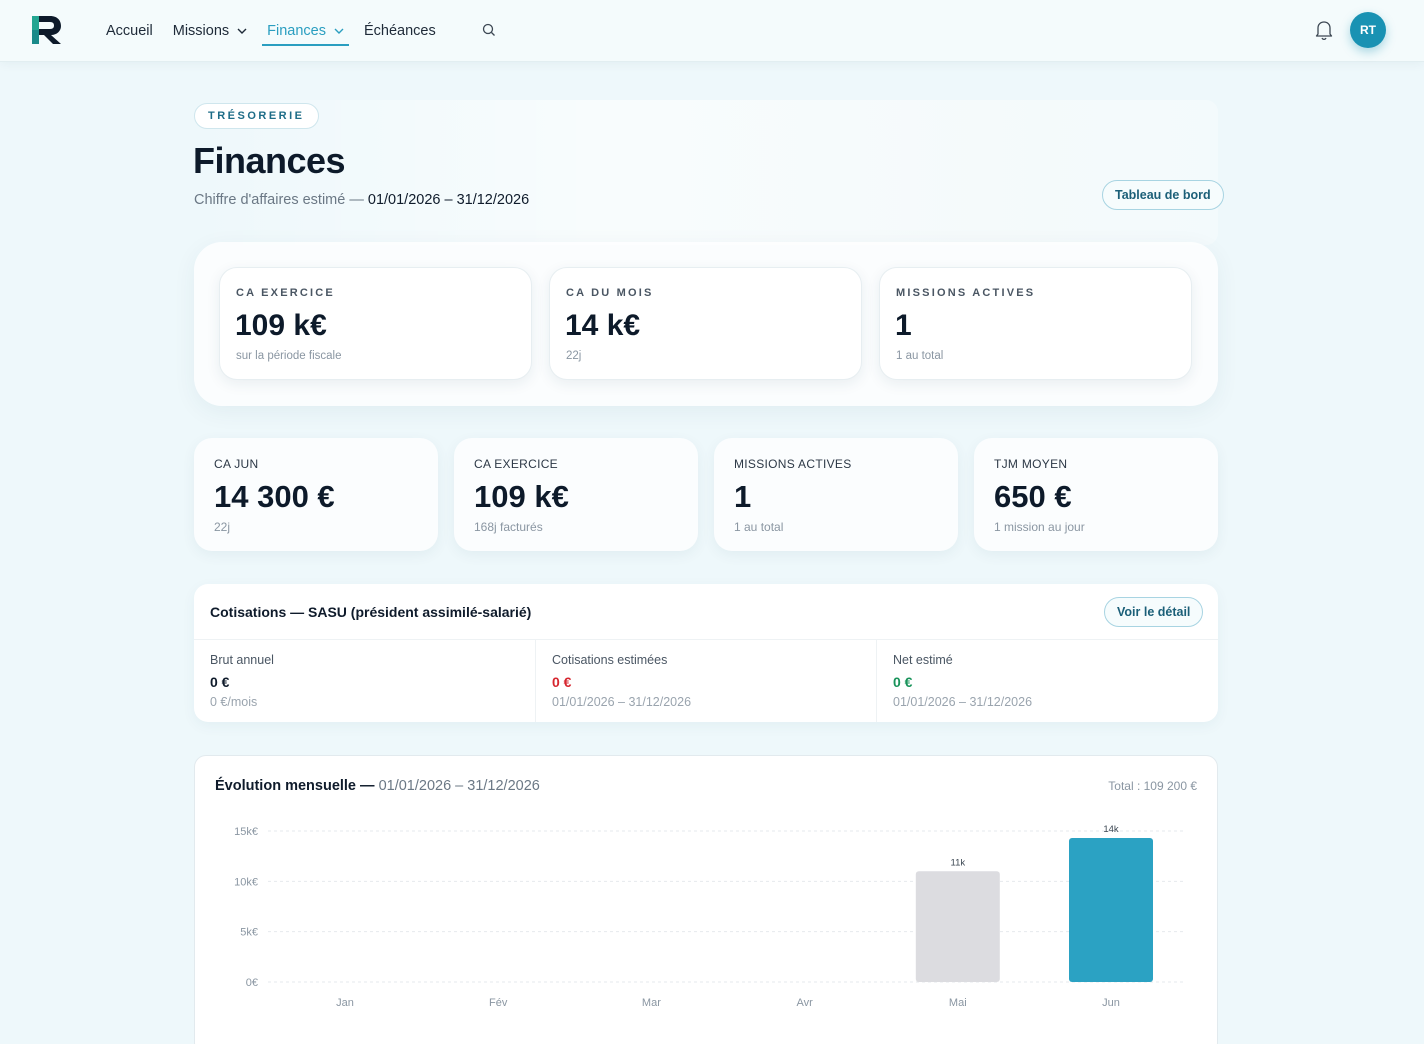  I want to click on kpi-label: TJM MOYEN, so click(1031, 464).